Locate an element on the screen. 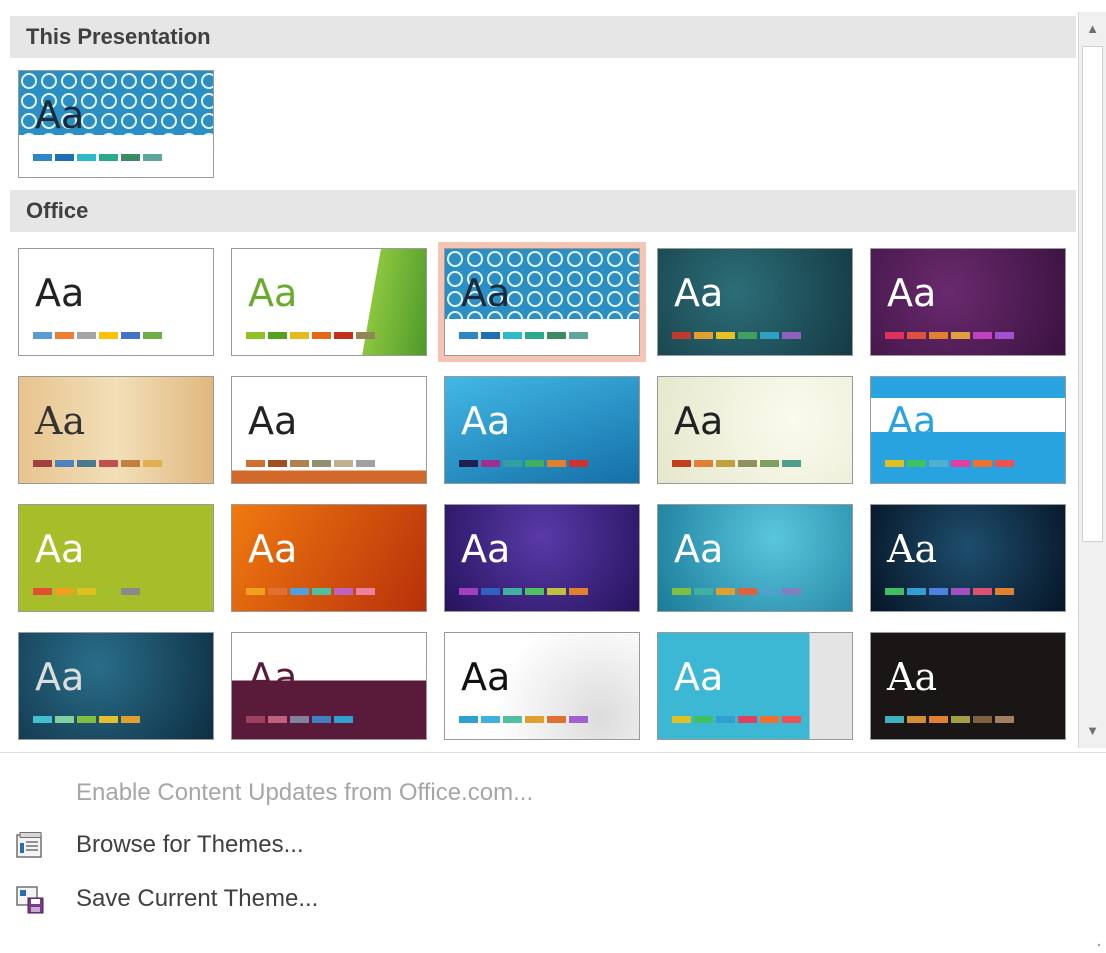 This screenshot has width=1106, height=953. theme-thumbnail-maroon: Aa is located at coordinates (329, 686).